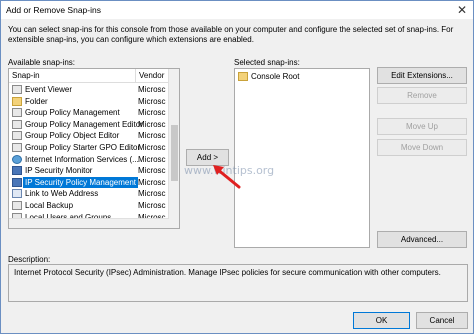 Image resolution: width=474 pixels, height=334 pixels. I want to click on snapin-row: Group Policy Management Editor Microsc, so click(89, 124).